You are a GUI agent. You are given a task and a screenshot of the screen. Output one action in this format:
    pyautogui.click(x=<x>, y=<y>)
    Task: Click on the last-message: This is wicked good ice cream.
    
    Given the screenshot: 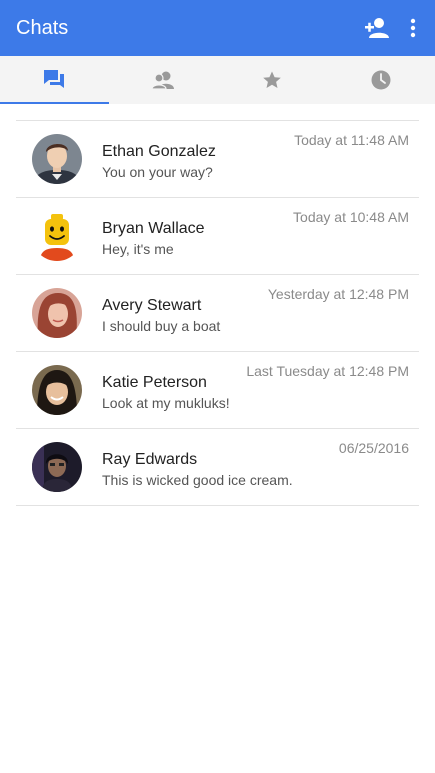 What is the action you would take?
    pyautogui.click(x=197, y=480)
    